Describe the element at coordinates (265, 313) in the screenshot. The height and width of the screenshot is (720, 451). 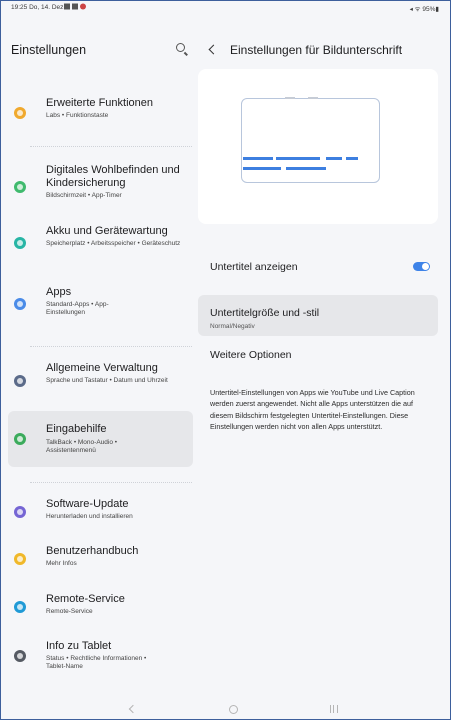
I see `caption-size-style-label: Untertitelgröße und -stil` at that location.